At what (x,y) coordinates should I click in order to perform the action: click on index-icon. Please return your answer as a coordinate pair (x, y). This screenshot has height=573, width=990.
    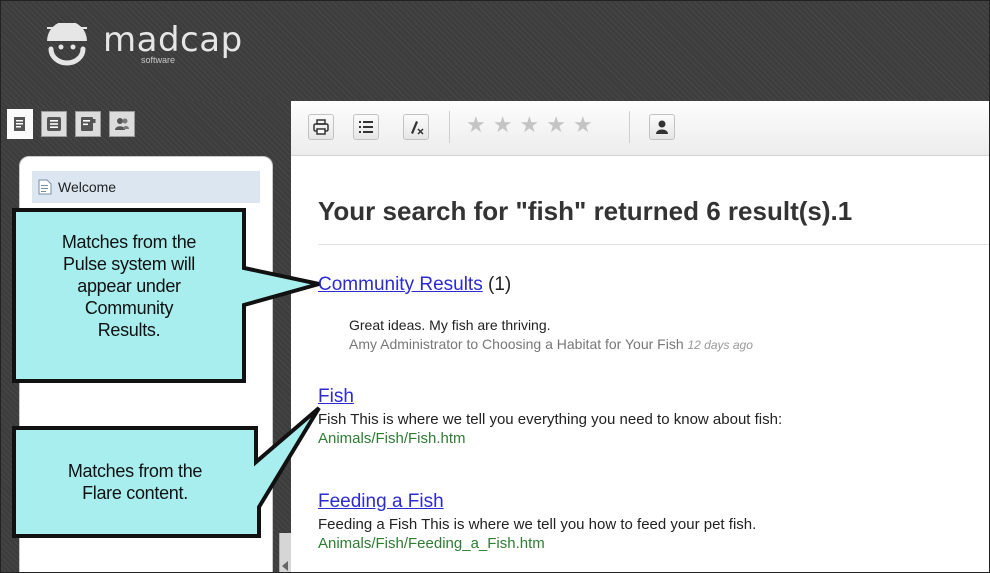
    Looking at the image, I should click on (88, 124).